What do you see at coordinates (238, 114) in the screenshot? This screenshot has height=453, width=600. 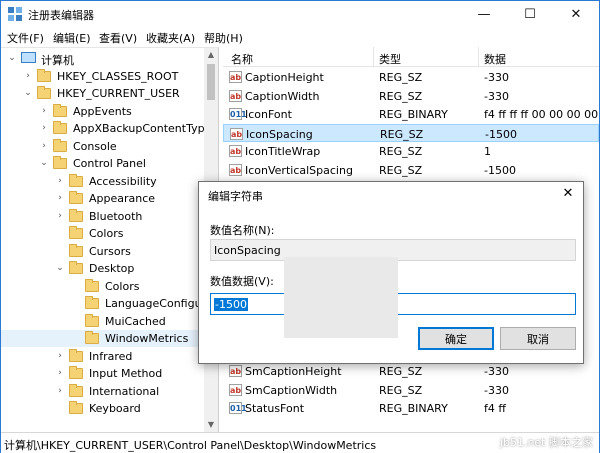 I see `binary-value-icon: 011` at bounding box center [238, 114].